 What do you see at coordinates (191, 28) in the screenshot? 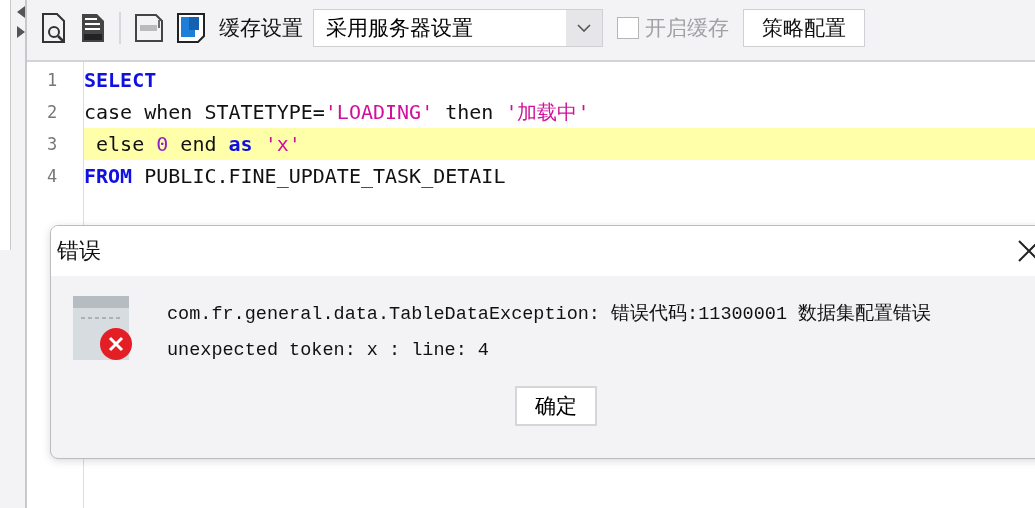
I see `file-icon` at bounding box center [191, 28].